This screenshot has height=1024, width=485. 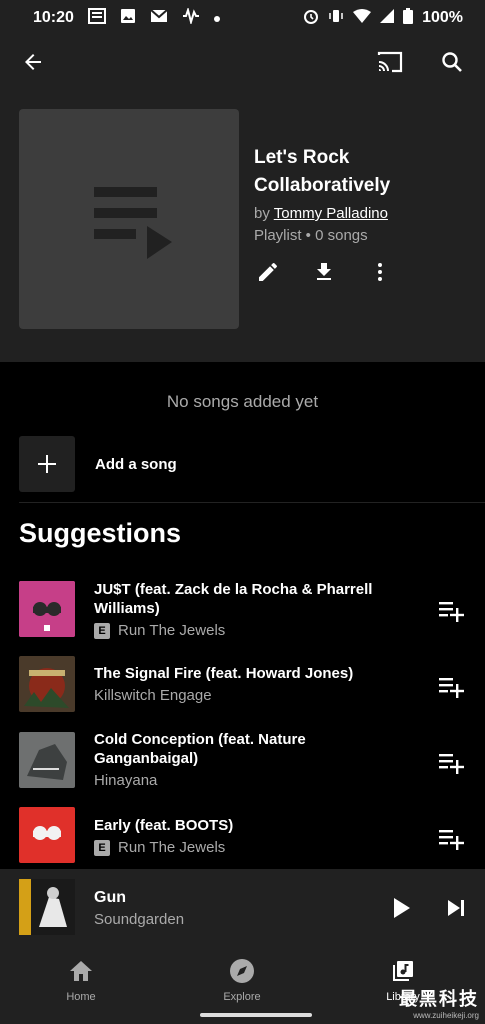 I want to click on signal-icon, so click(x=387, y=18).